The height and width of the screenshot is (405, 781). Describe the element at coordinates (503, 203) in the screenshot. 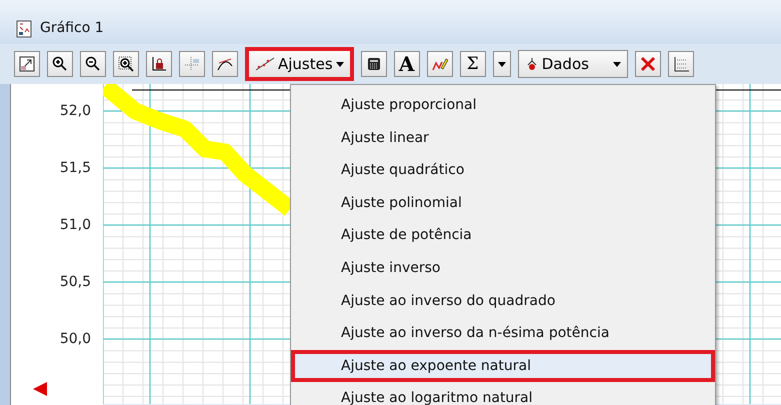

I see `menu-item: Ajuste polinomial` at that location.